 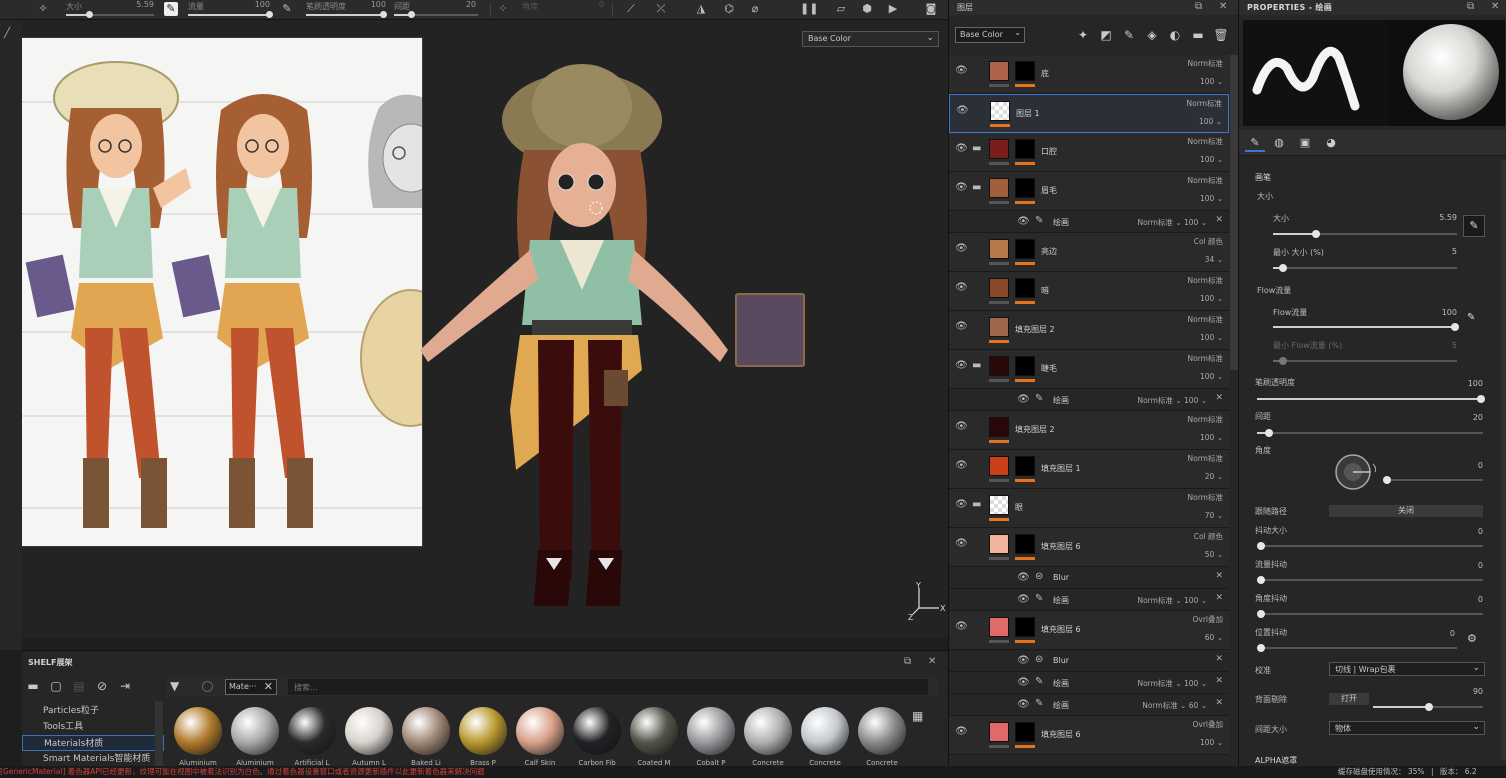 What do you see at coordinates (1089, 469) in the screenshot?
I see `layer-row: 👁 填充图层 1 Norm标准 20 ⌄` at bounding box center [1089, 469].